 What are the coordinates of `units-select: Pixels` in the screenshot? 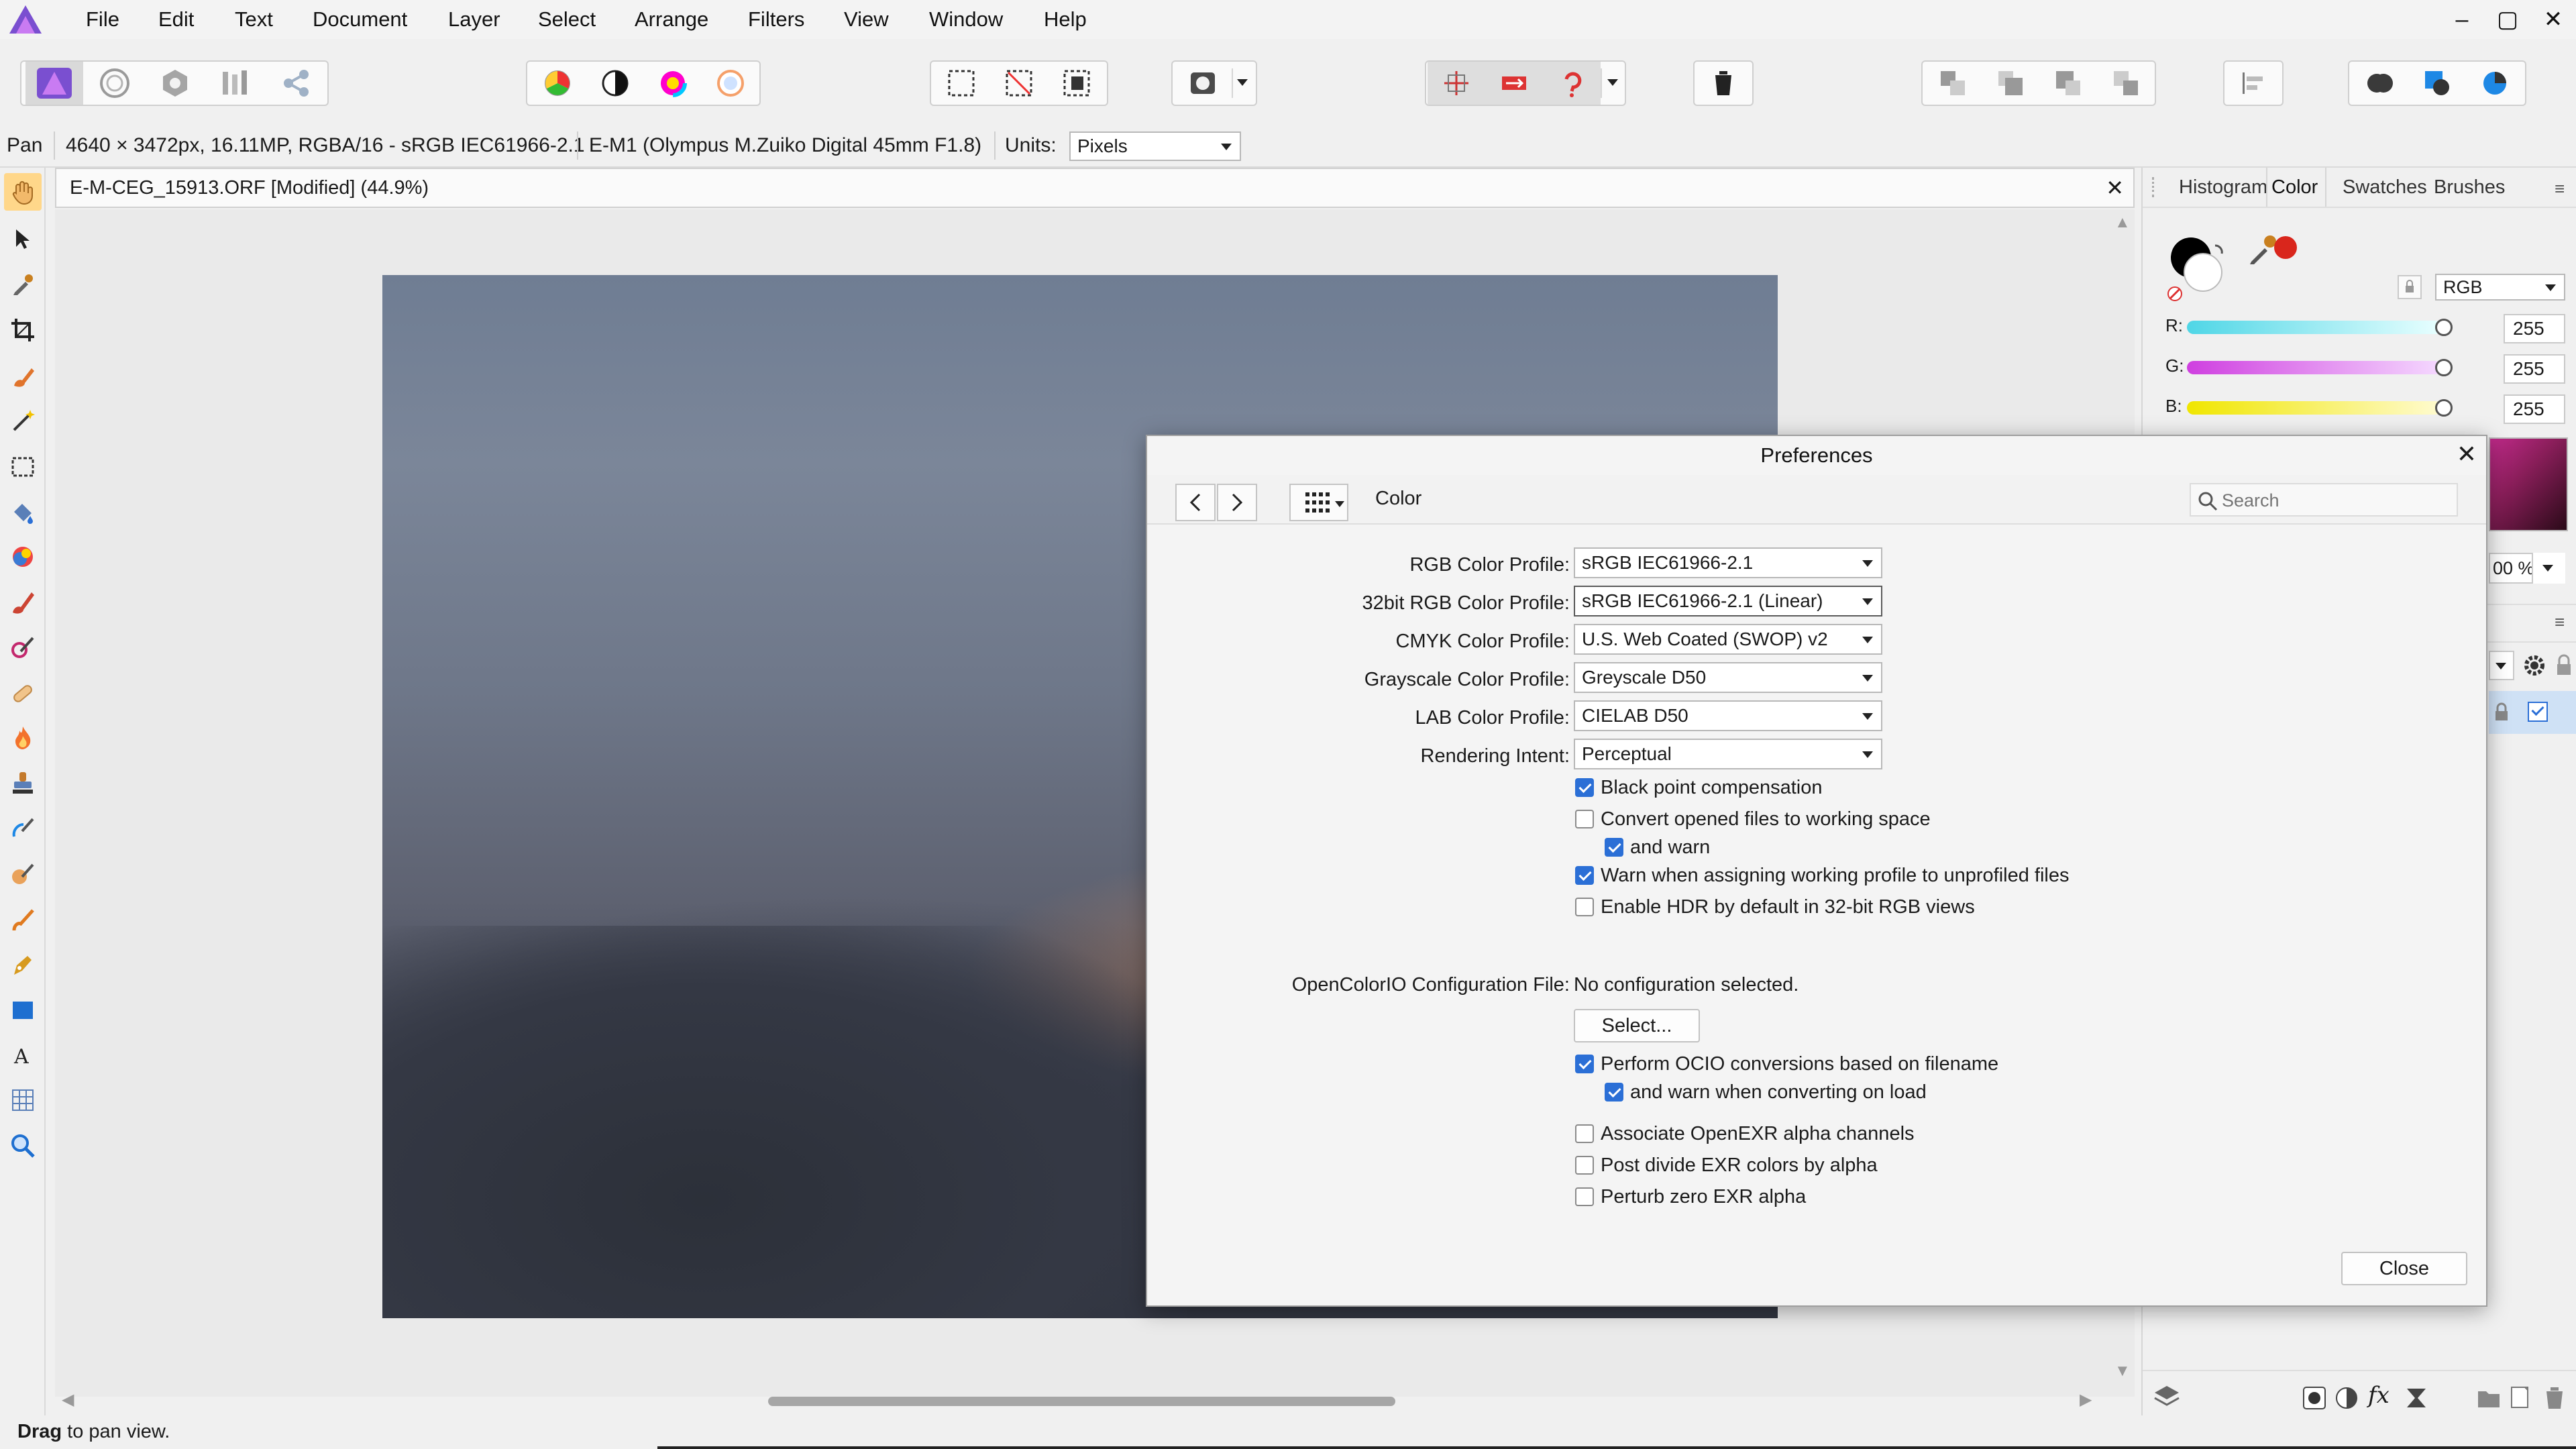 It's located at (1155, 146).